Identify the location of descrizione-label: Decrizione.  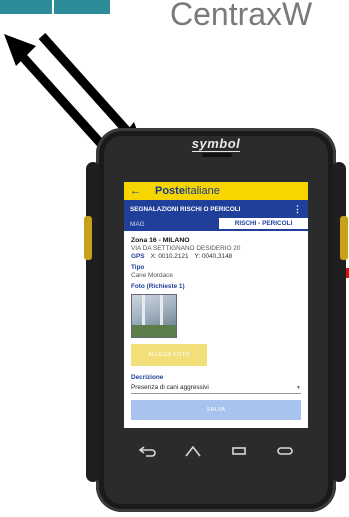
(147, 378).